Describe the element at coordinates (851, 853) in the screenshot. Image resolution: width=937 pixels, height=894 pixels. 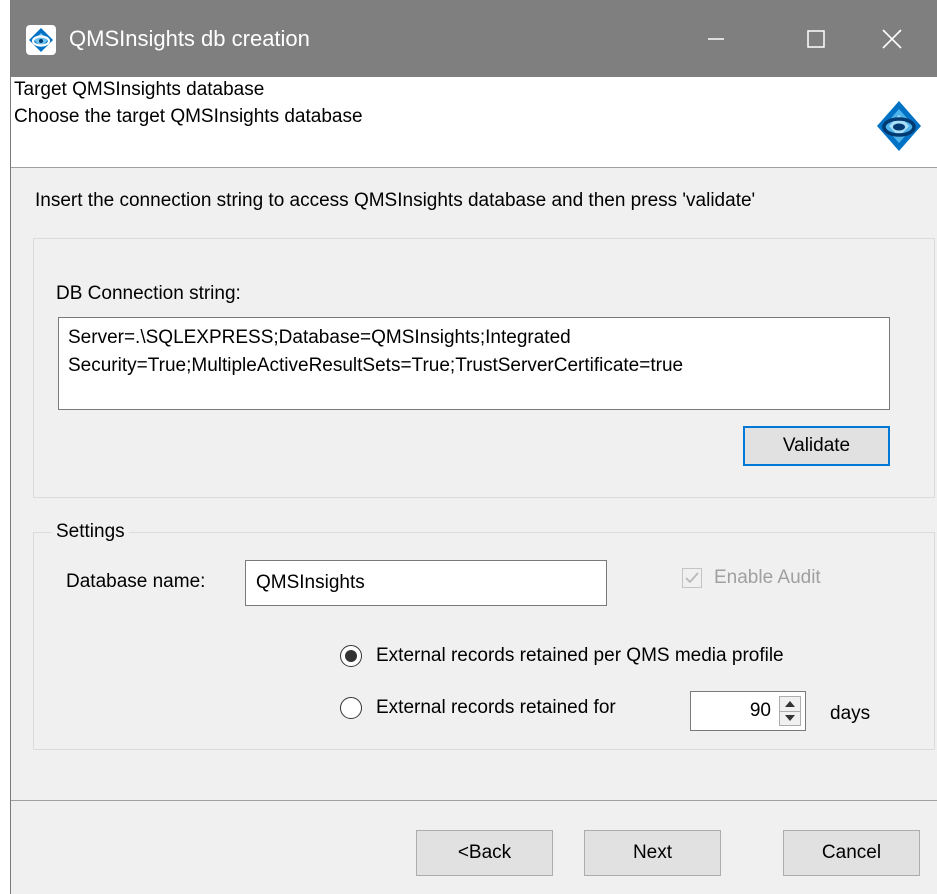
I see `cancel-button: Cancel` at that location.